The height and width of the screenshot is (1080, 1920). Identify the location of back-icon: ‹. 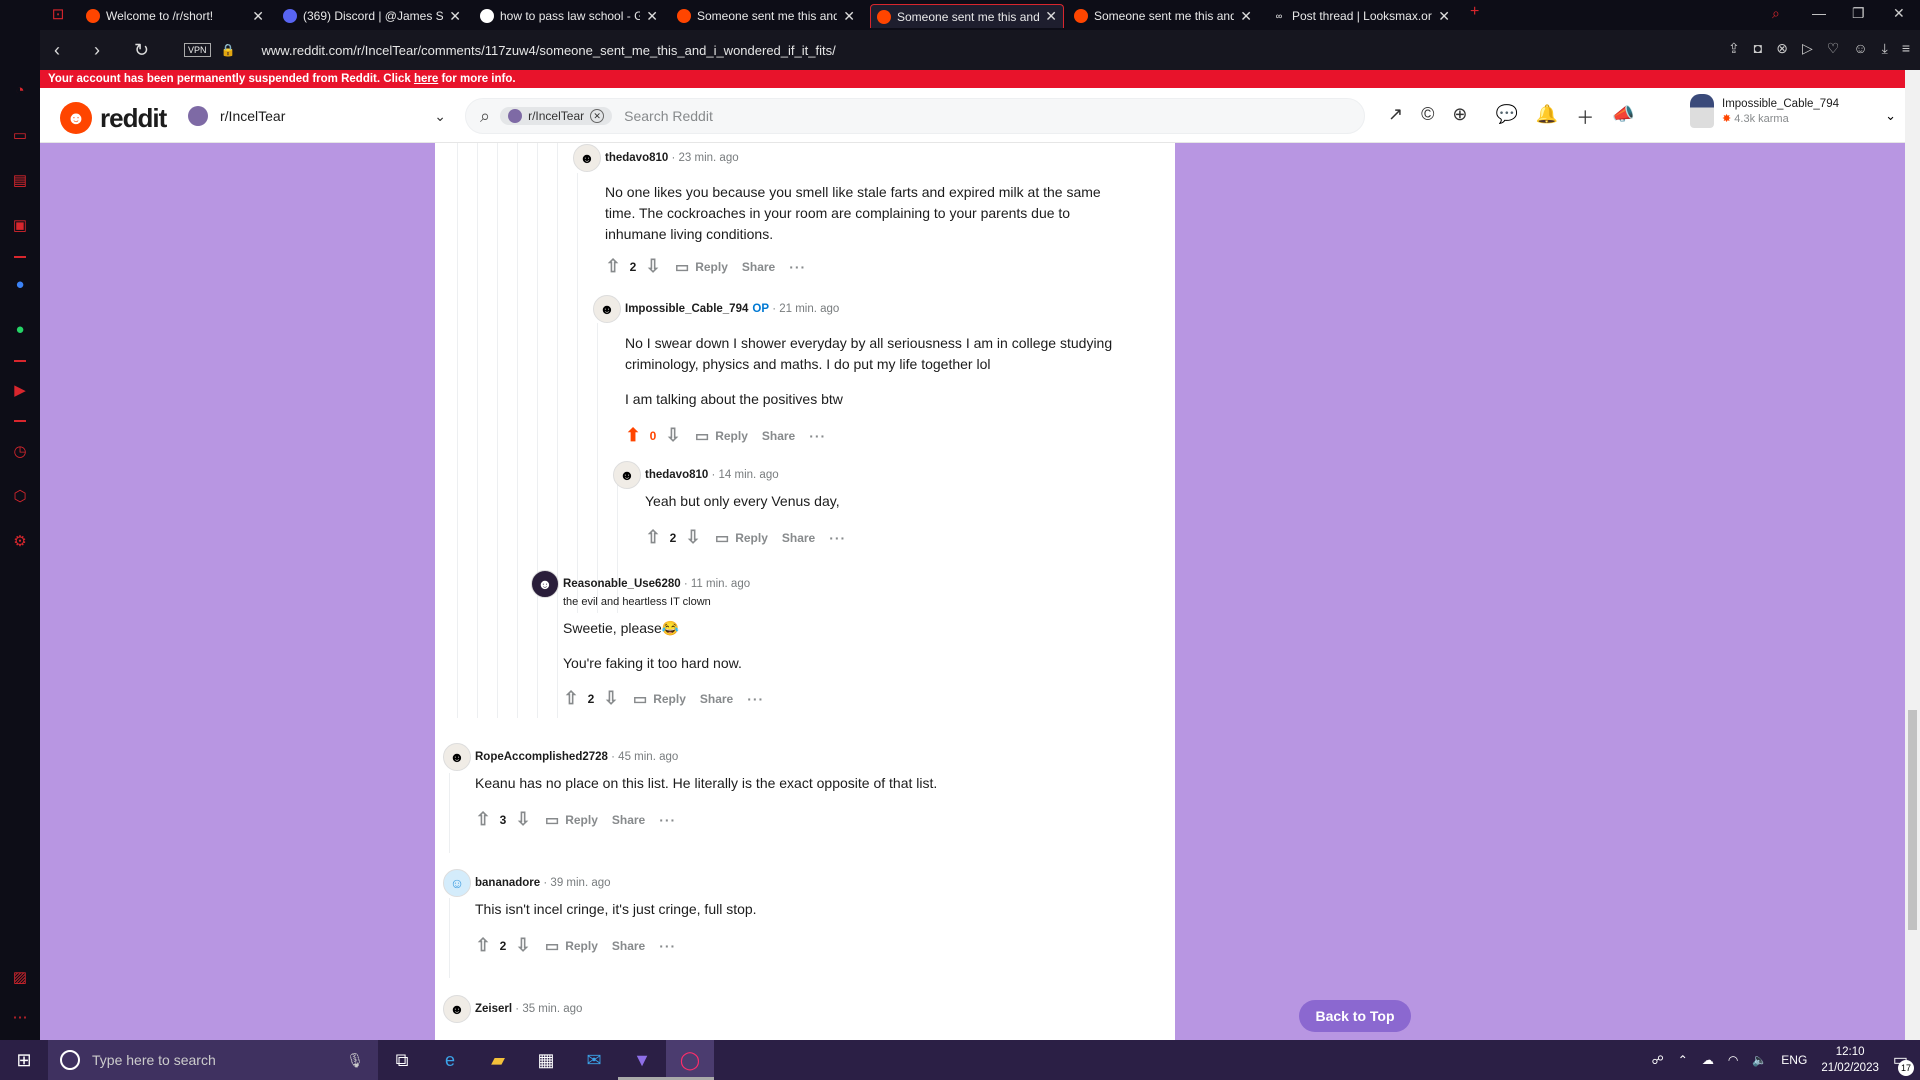
(67, 50).